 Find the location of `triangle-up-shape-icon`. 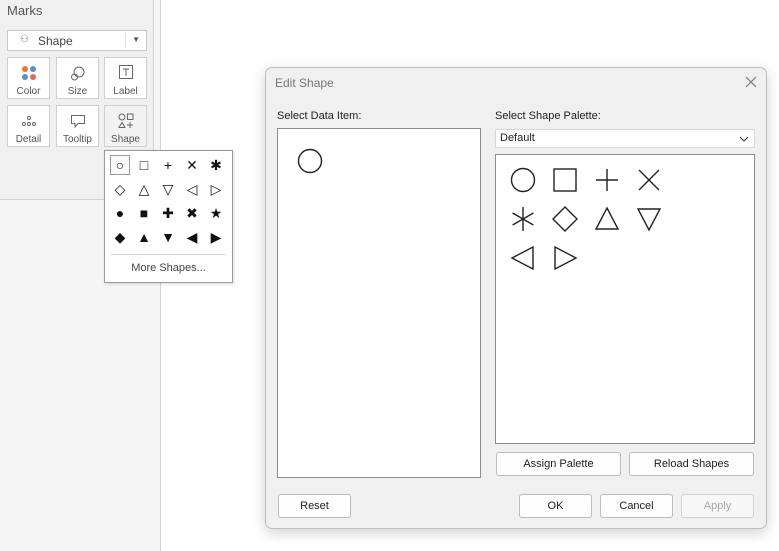

triangle-up-shape-icon is located at coordinates (607, 218).